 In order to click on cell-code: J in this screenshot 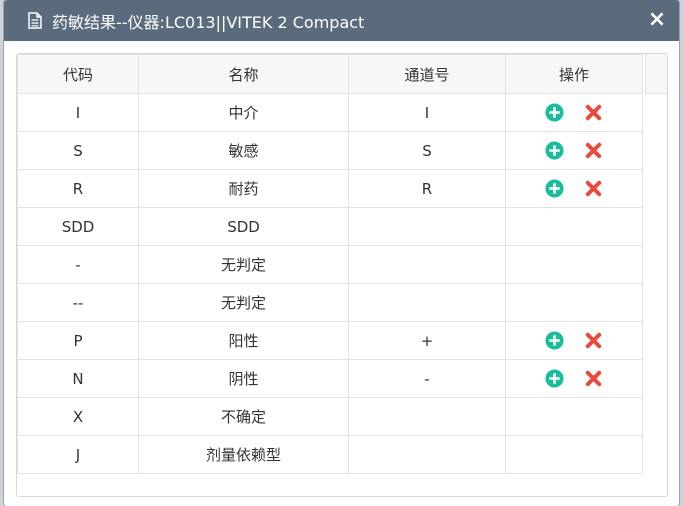, I will do `click(78, 454)`.